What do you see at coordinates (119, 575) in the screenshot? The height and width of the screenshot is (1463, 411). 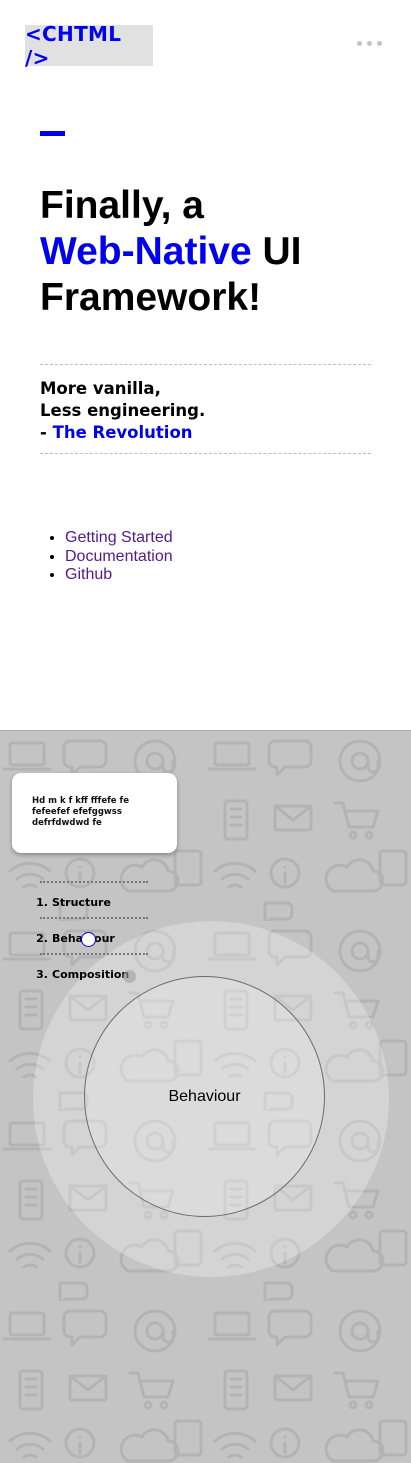 I see `list-item: Github` at bounding box center [119, 575].